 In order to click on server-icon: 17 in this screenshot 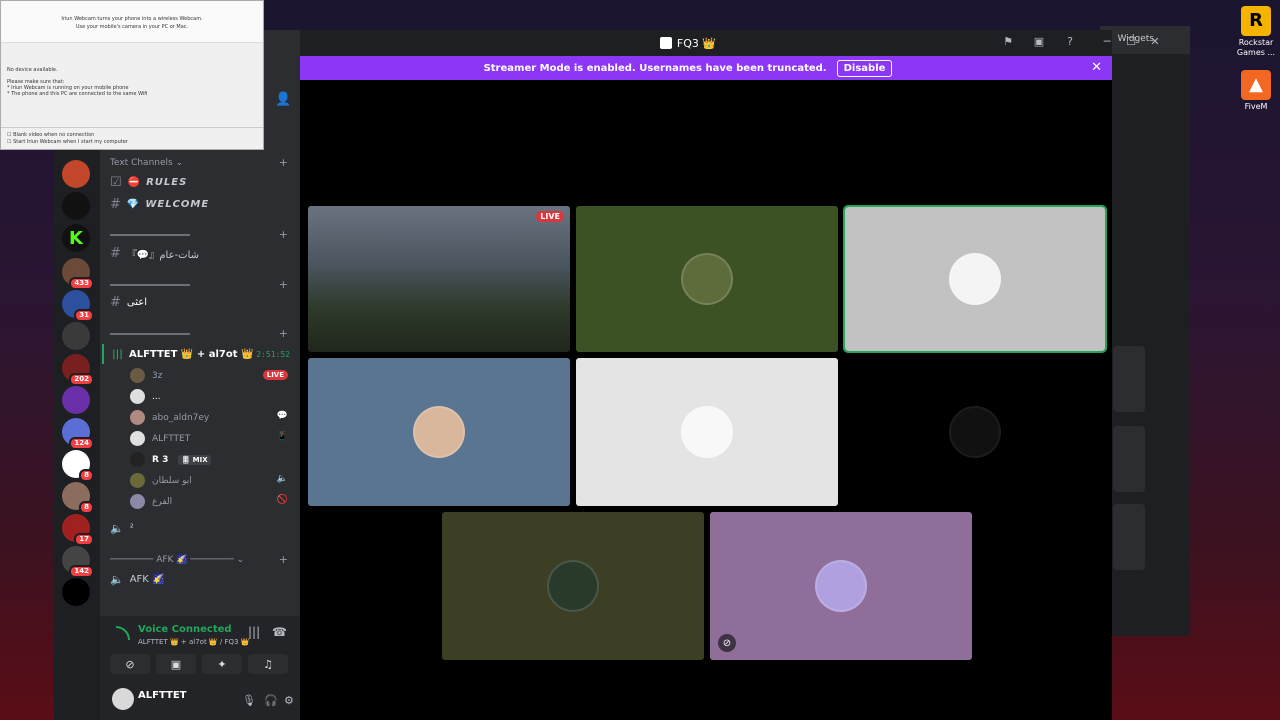, I will do `click(78, 530)`.